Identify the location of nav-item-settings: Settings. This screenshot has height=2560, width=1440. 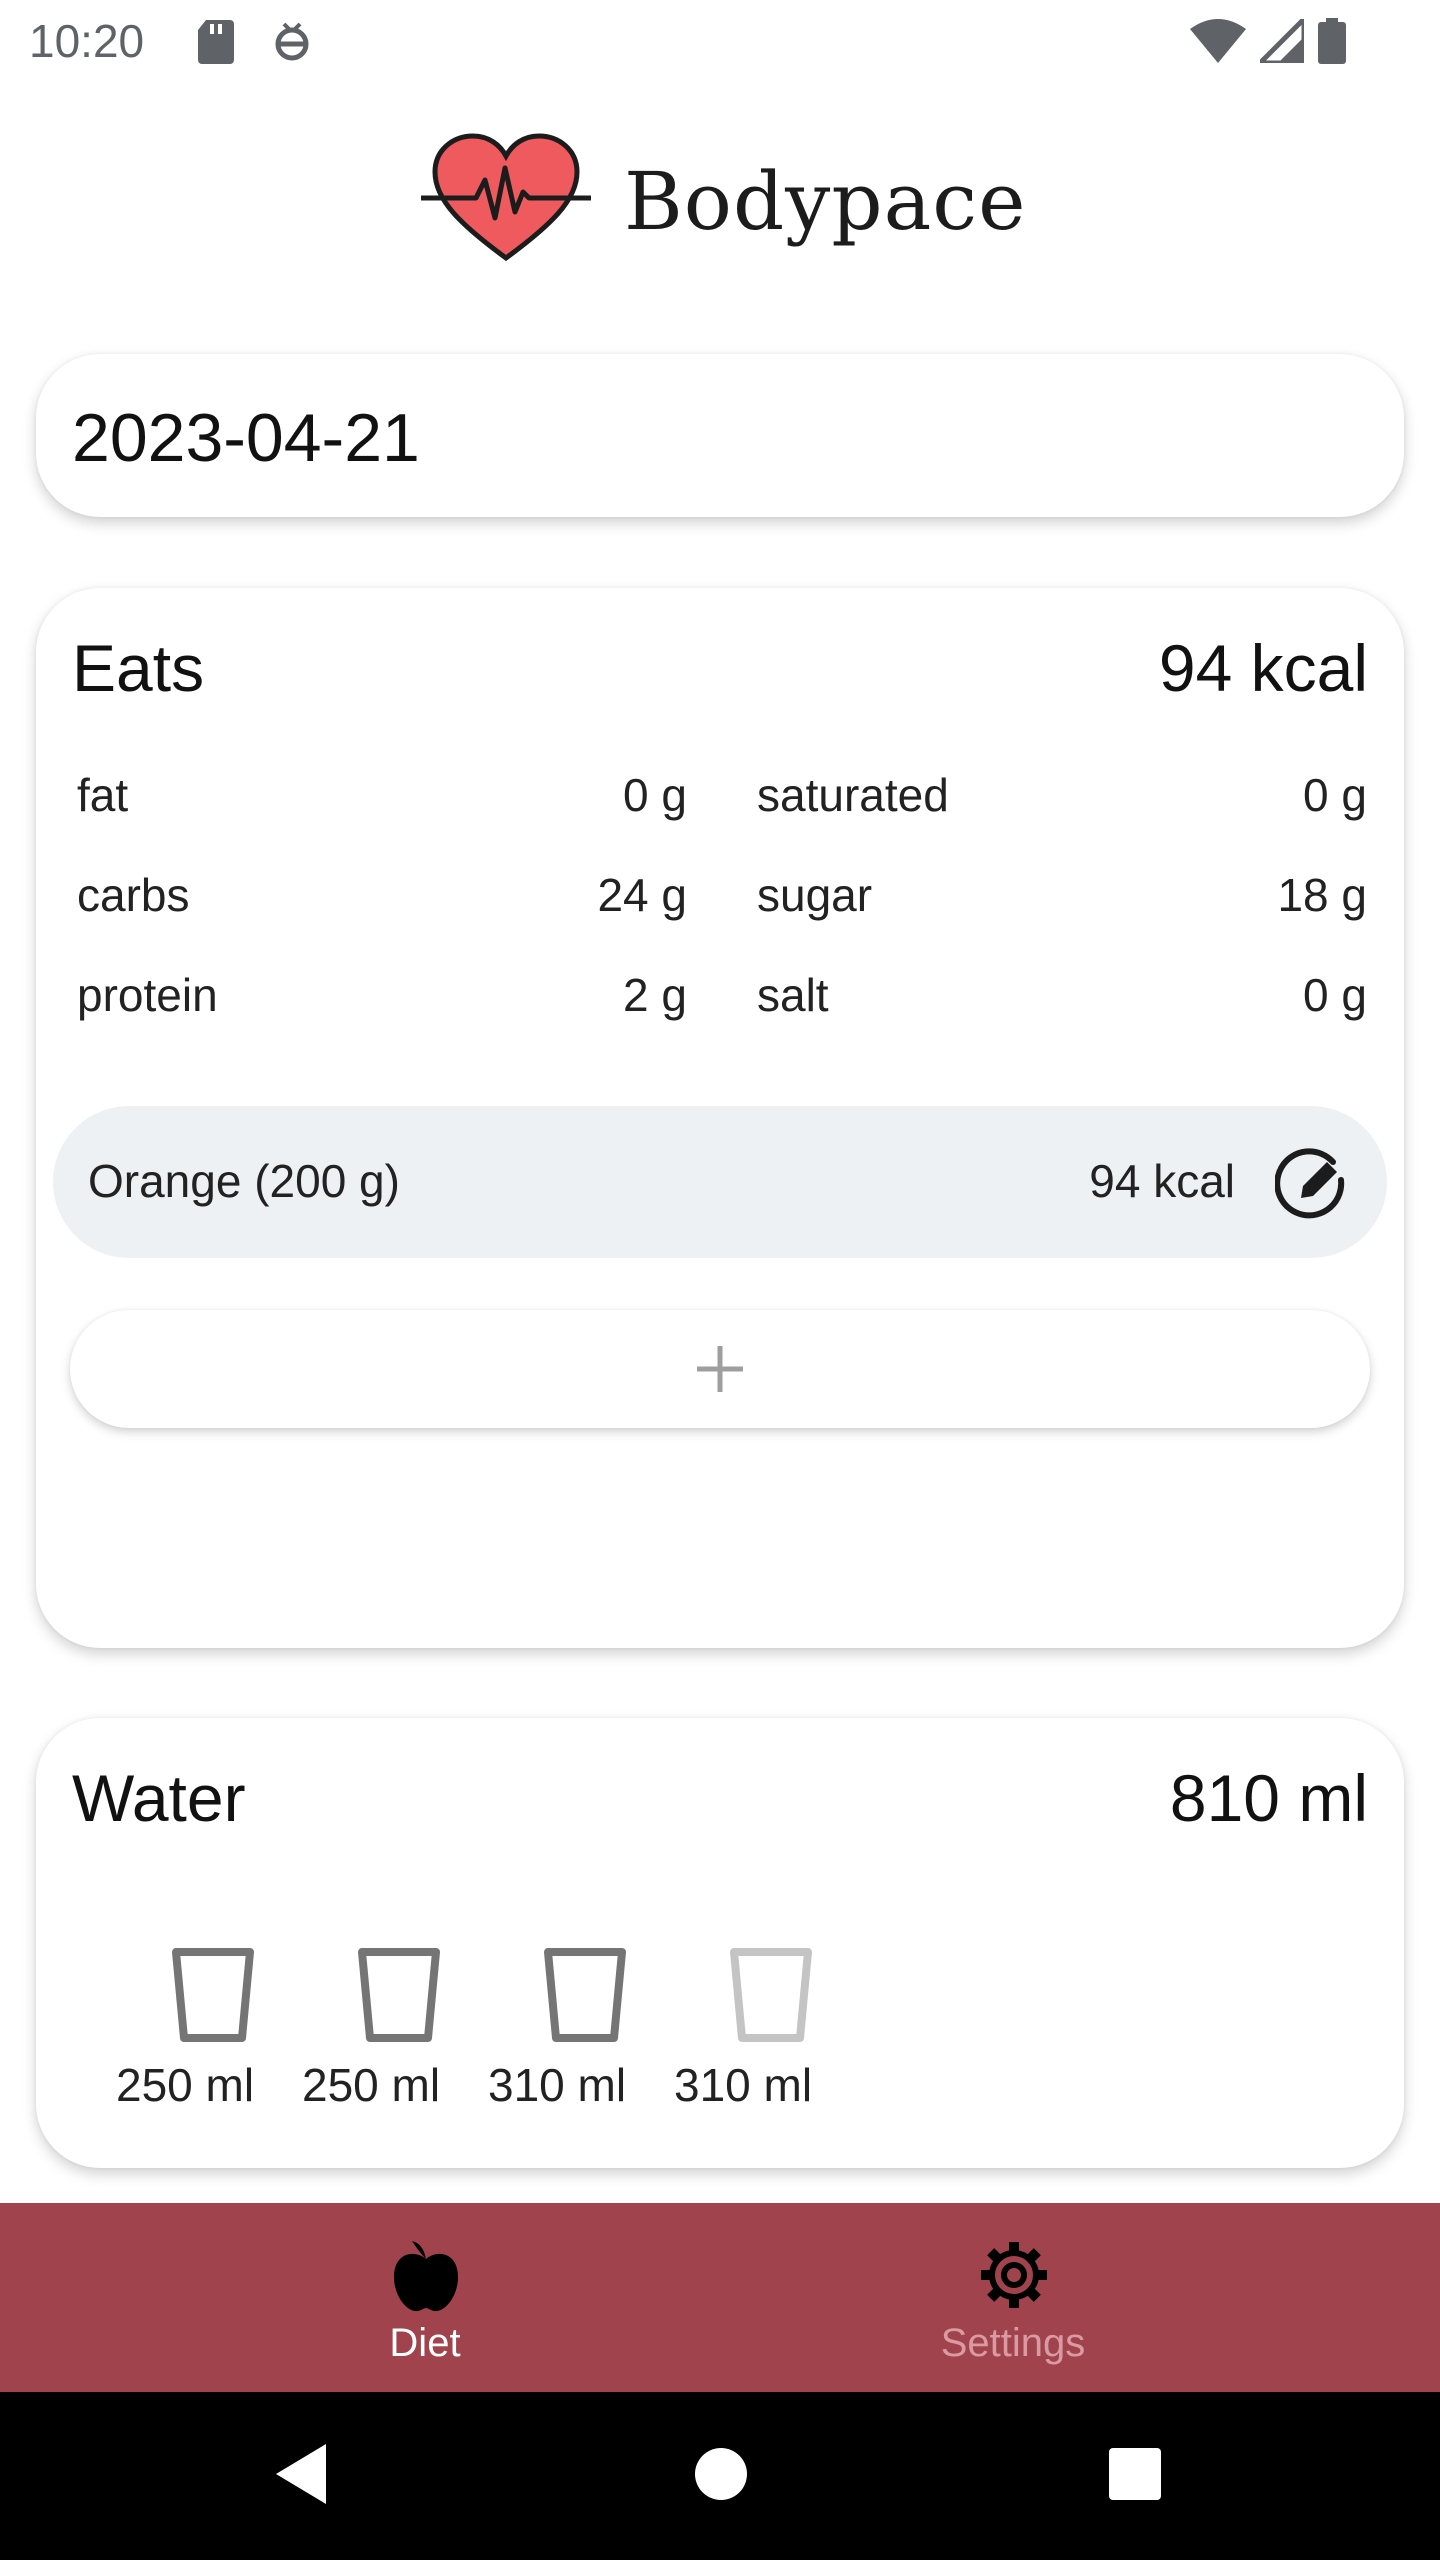
(1013, 2297).